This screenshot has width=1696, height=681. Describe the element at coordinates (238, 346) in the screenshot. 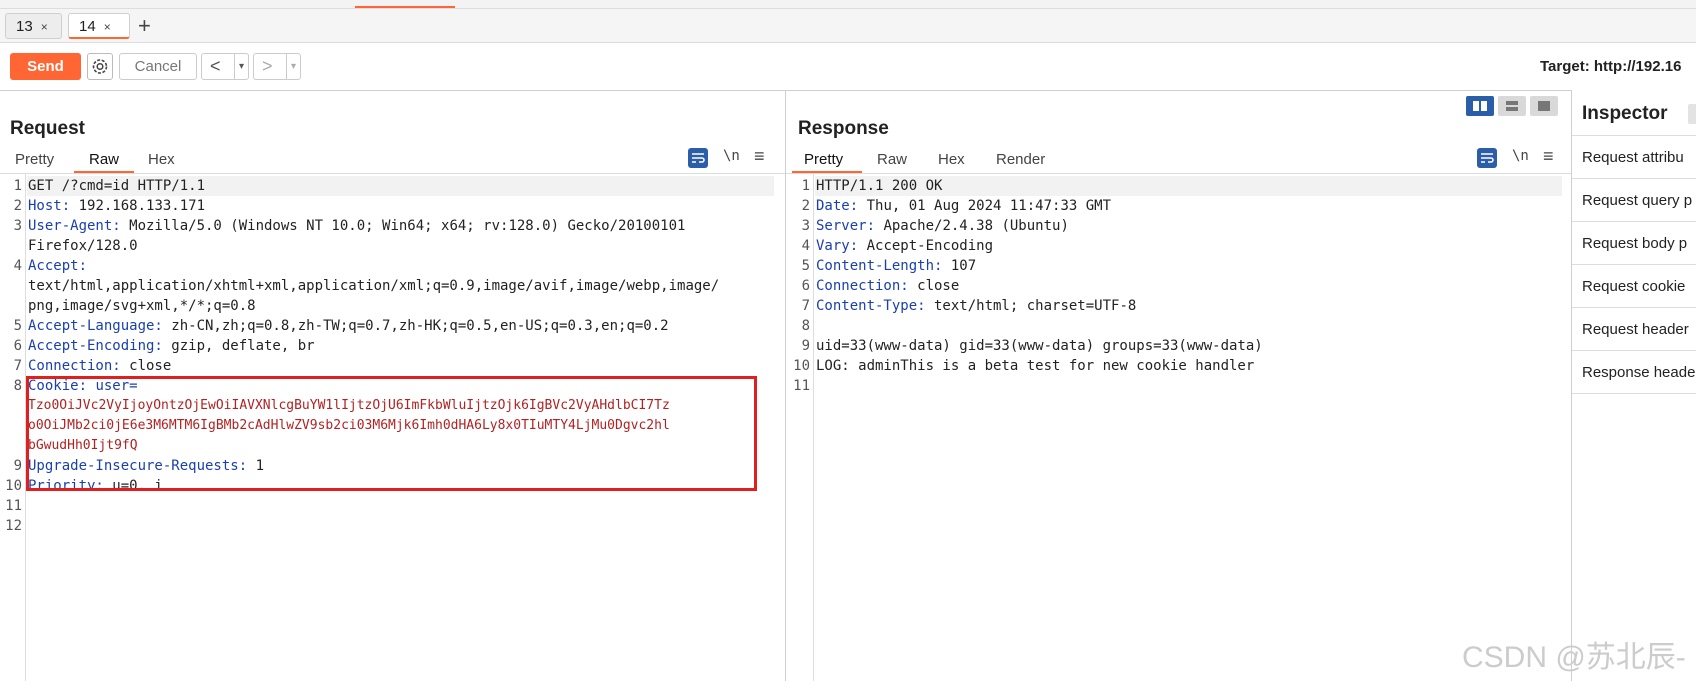

I see `header-value: gzip, deflate, br` at that location.